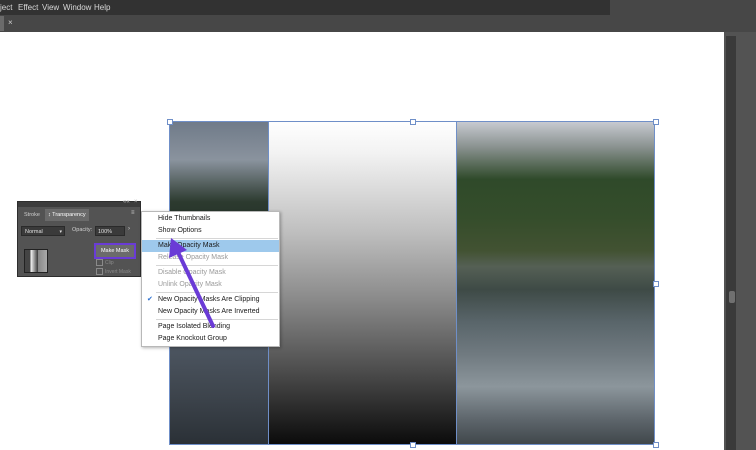 This screenshot has width=756, height=450. What do you see at coordinates (118, 271) in the screenshot?
I see `invert-mask-label: Invert Mask` at bounding box center [118, 271].